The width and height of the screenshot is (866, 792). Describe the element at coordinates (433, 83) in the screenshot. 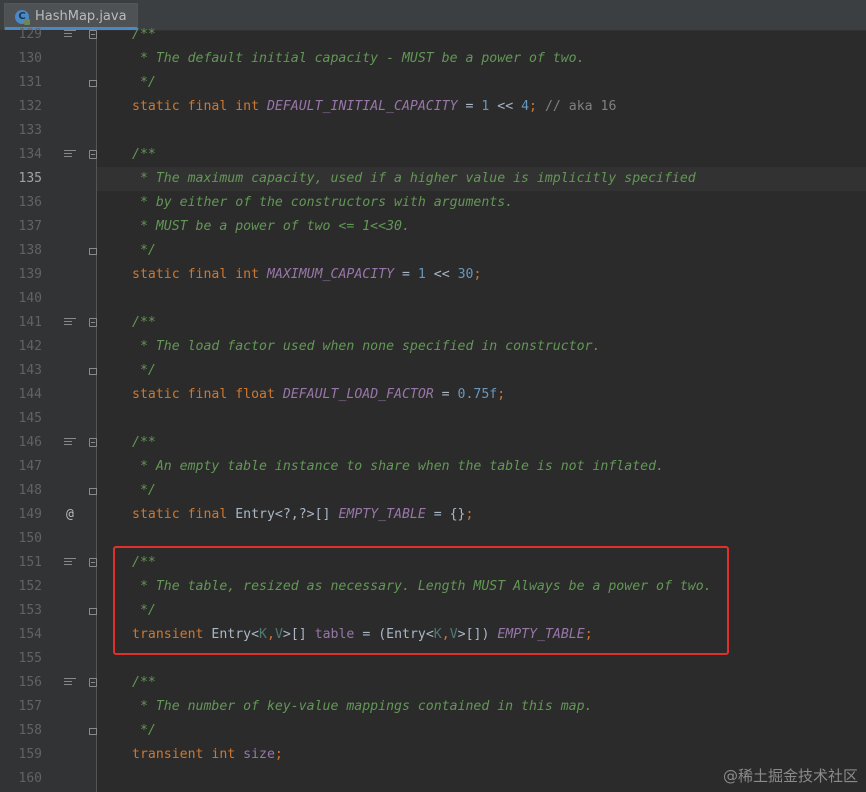

I see `code-line: 131 */` at that location.